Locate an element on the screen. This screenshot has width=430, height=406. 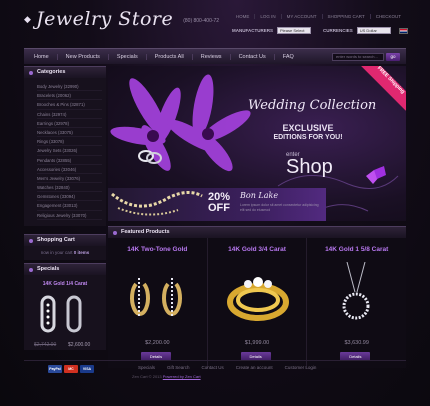
product-card: 14K Gold 1 5/8 Carat $3,630.99 Details is located at coordinates (356, 303).